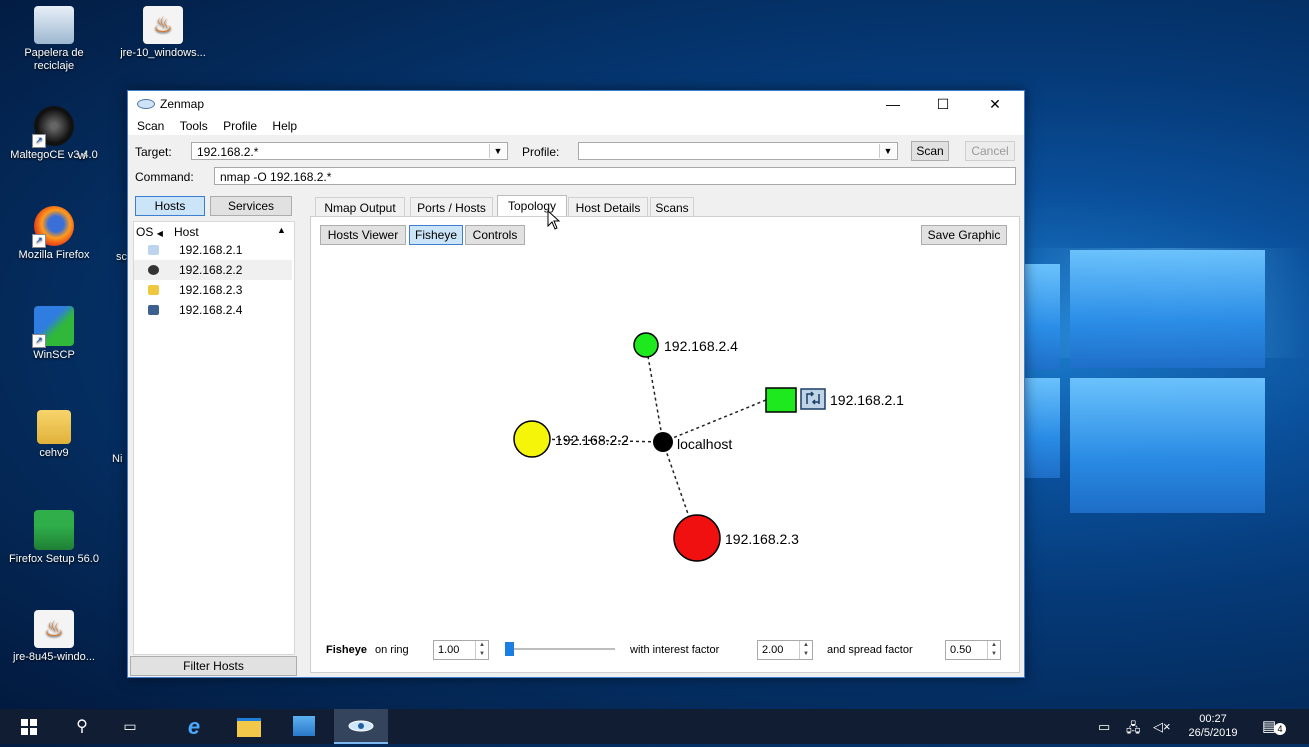 The height and width of the screenshot is (747, 1309). I want to click on sort-left-icon: ◀, so click(159, 233).